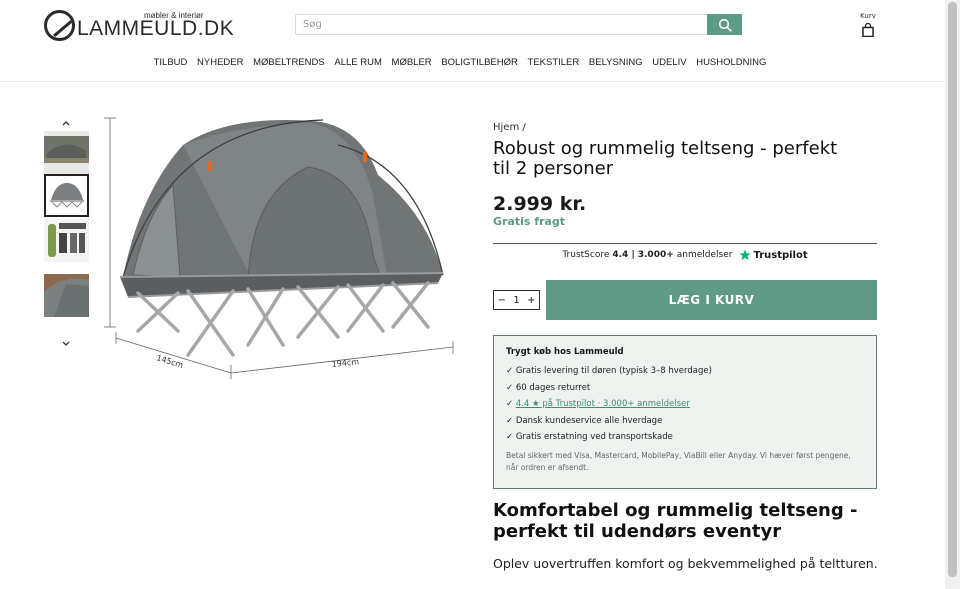 The height and width of the screenshot is (589, 960). Describe the element at coordinates (472, 81) in the screenshot. I see `header-divider` at that location.